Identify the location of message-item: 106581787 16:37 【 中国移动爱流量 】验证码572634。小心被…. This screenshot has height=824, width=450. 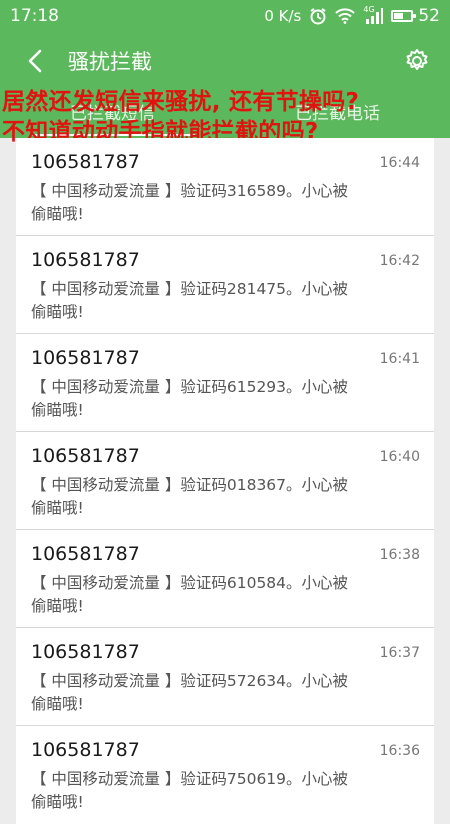
(225, 677).